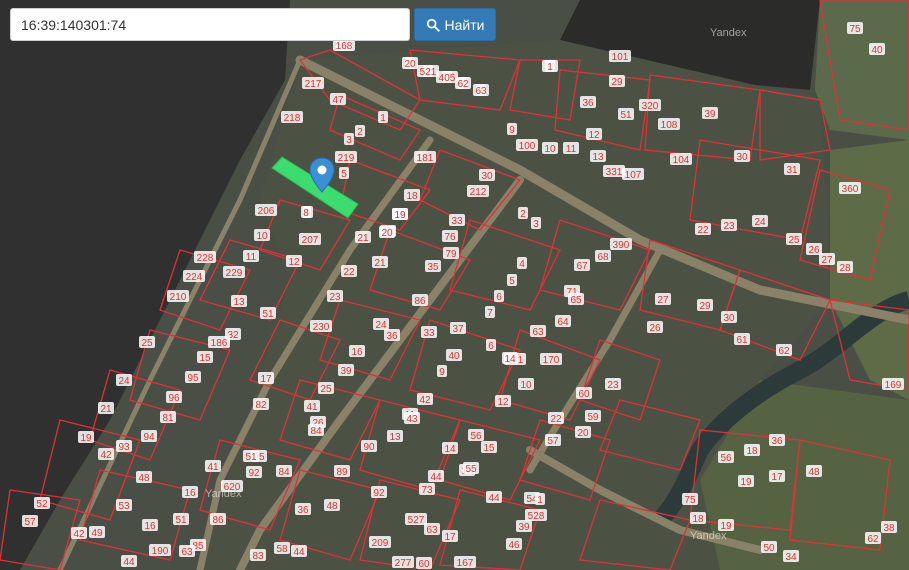  Describe the element at coordinates (850, 189) in the screenshot. I see `parcel-label: 360` at that location.